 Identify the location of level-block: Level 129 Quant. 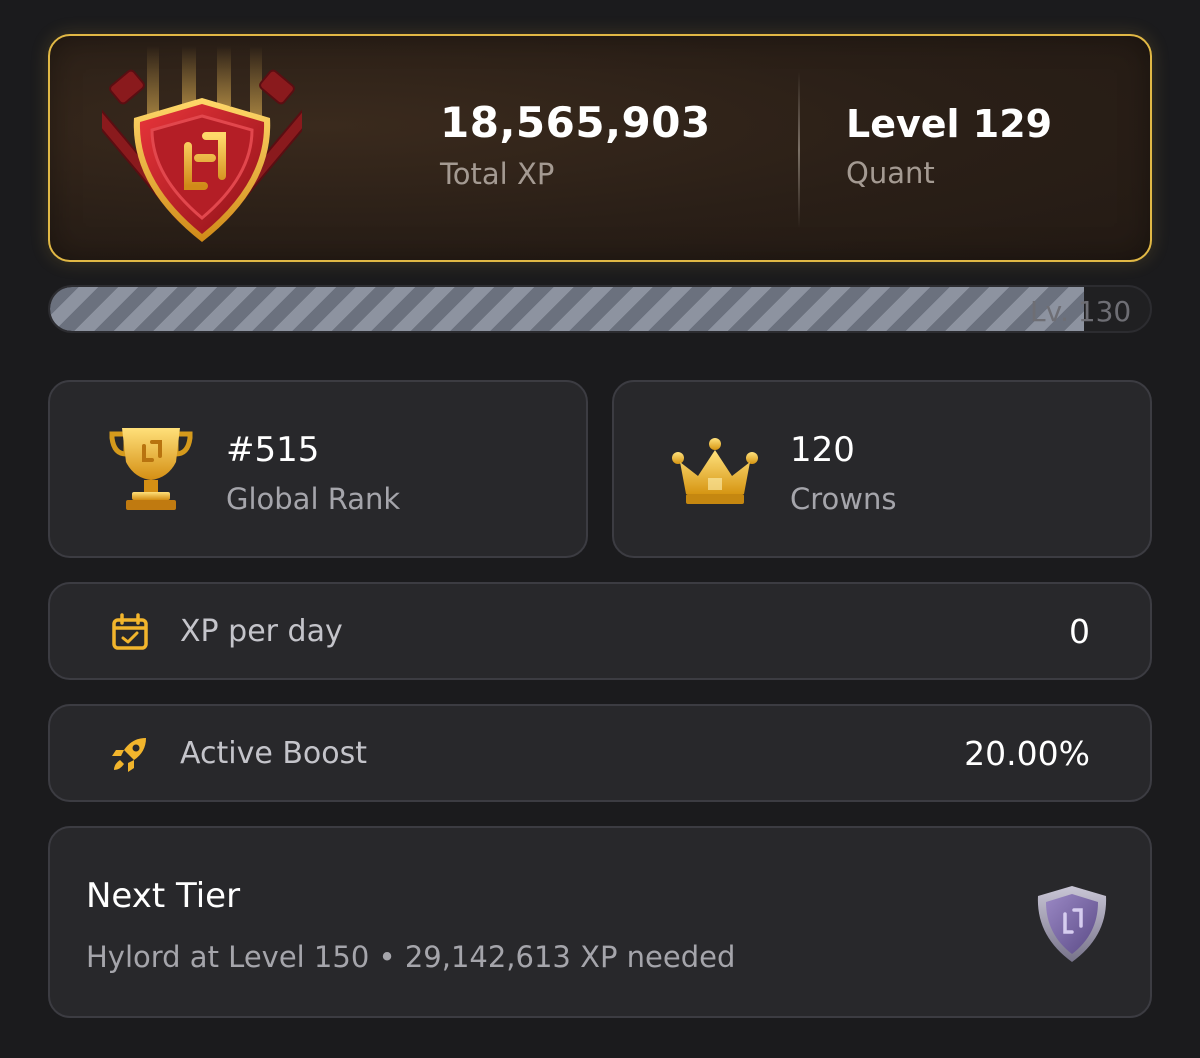
(949, 146).